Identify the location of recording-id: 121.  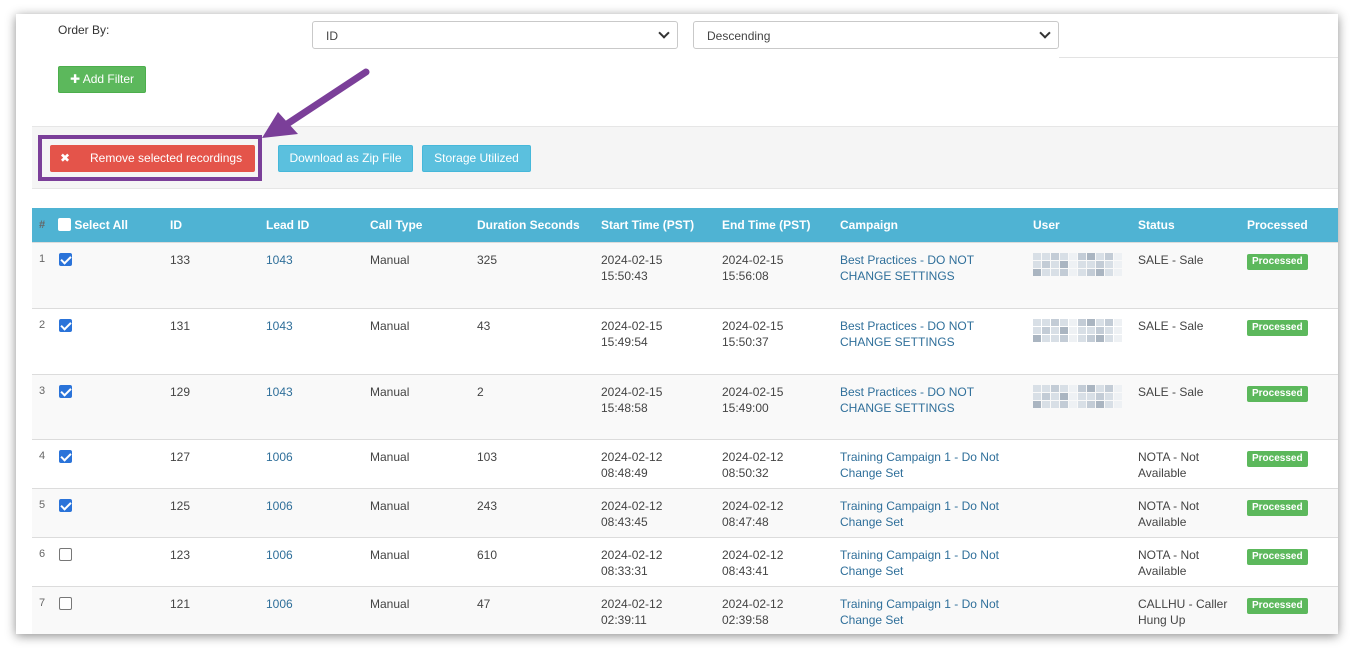
(218, 609).